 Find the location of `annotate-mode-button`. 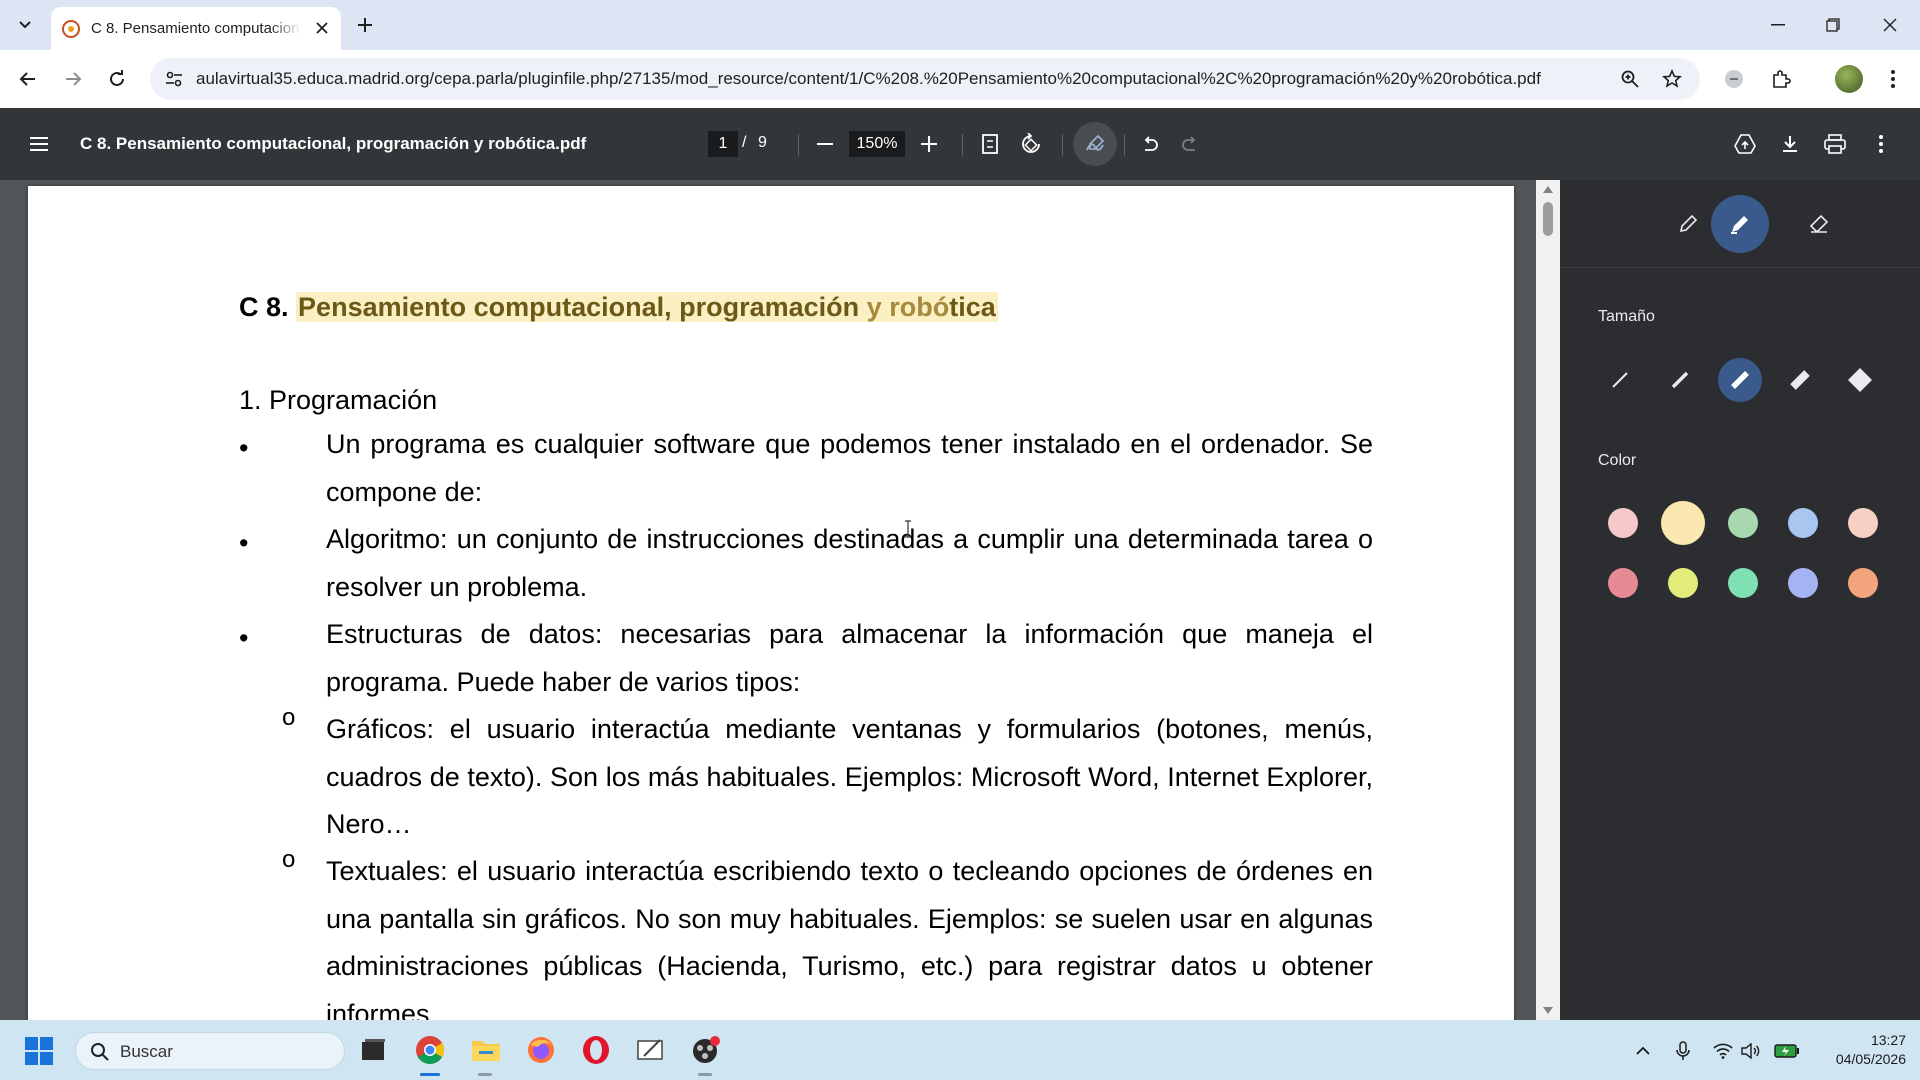

annotate-mode-button is located at coordinates (1095, 144).